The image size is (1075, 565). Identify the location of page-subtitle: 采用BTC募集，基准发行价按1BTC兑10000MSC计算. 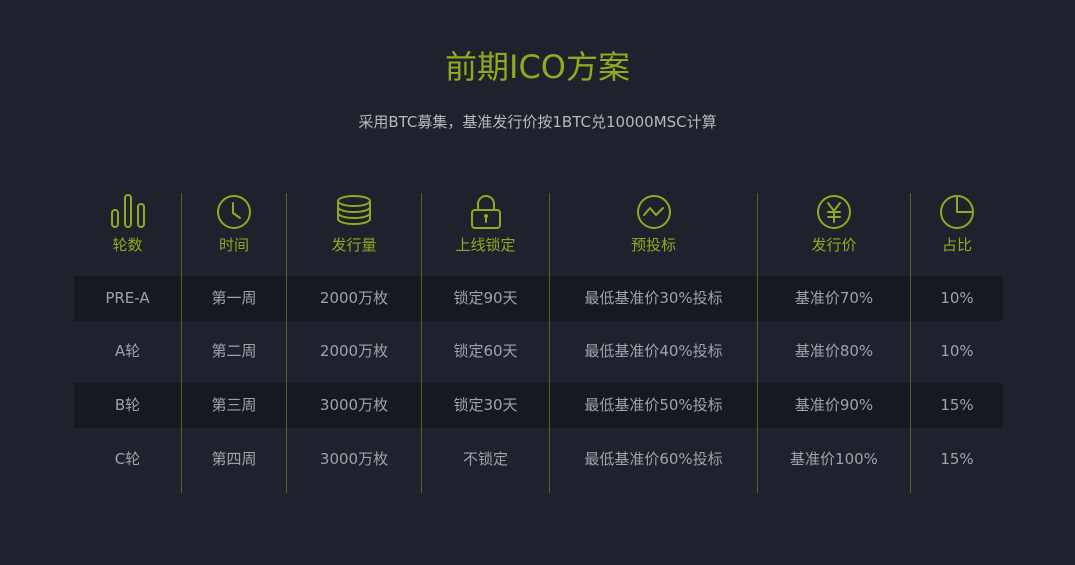
(537, 122).